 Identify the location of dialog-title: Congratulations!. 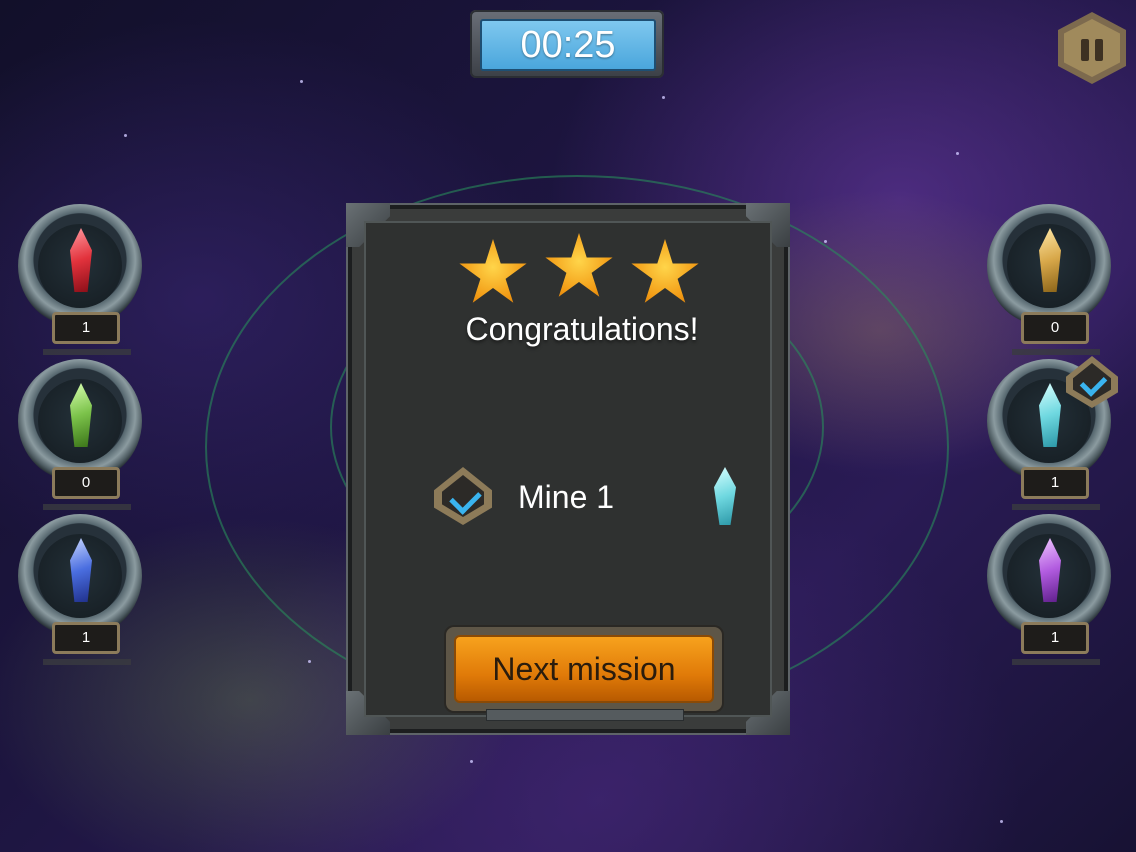
(582, 329).